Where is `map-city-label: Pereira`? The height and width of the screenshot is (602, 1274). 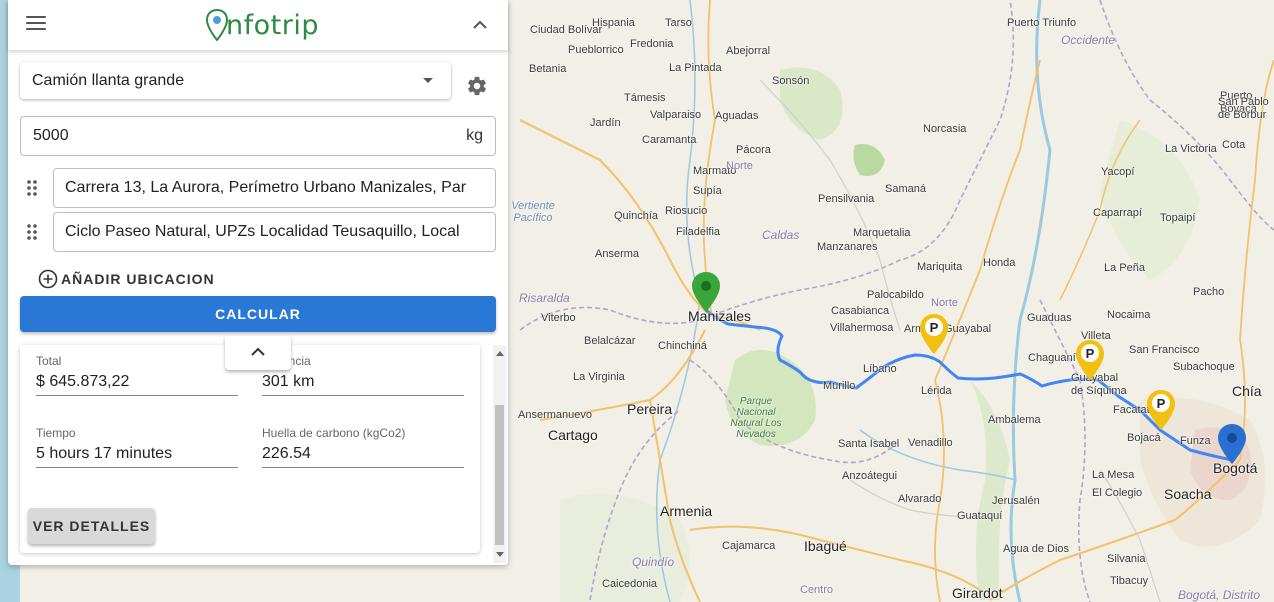 map-city-label: Pereira is located at coordinates (650, 409).